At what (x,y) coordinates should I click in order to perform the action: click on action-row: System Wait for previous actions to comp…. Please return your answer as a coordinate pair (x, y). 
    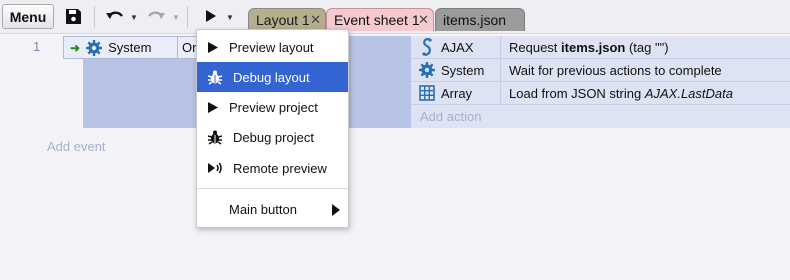
    Looking at the image, I should click on (600, 70).